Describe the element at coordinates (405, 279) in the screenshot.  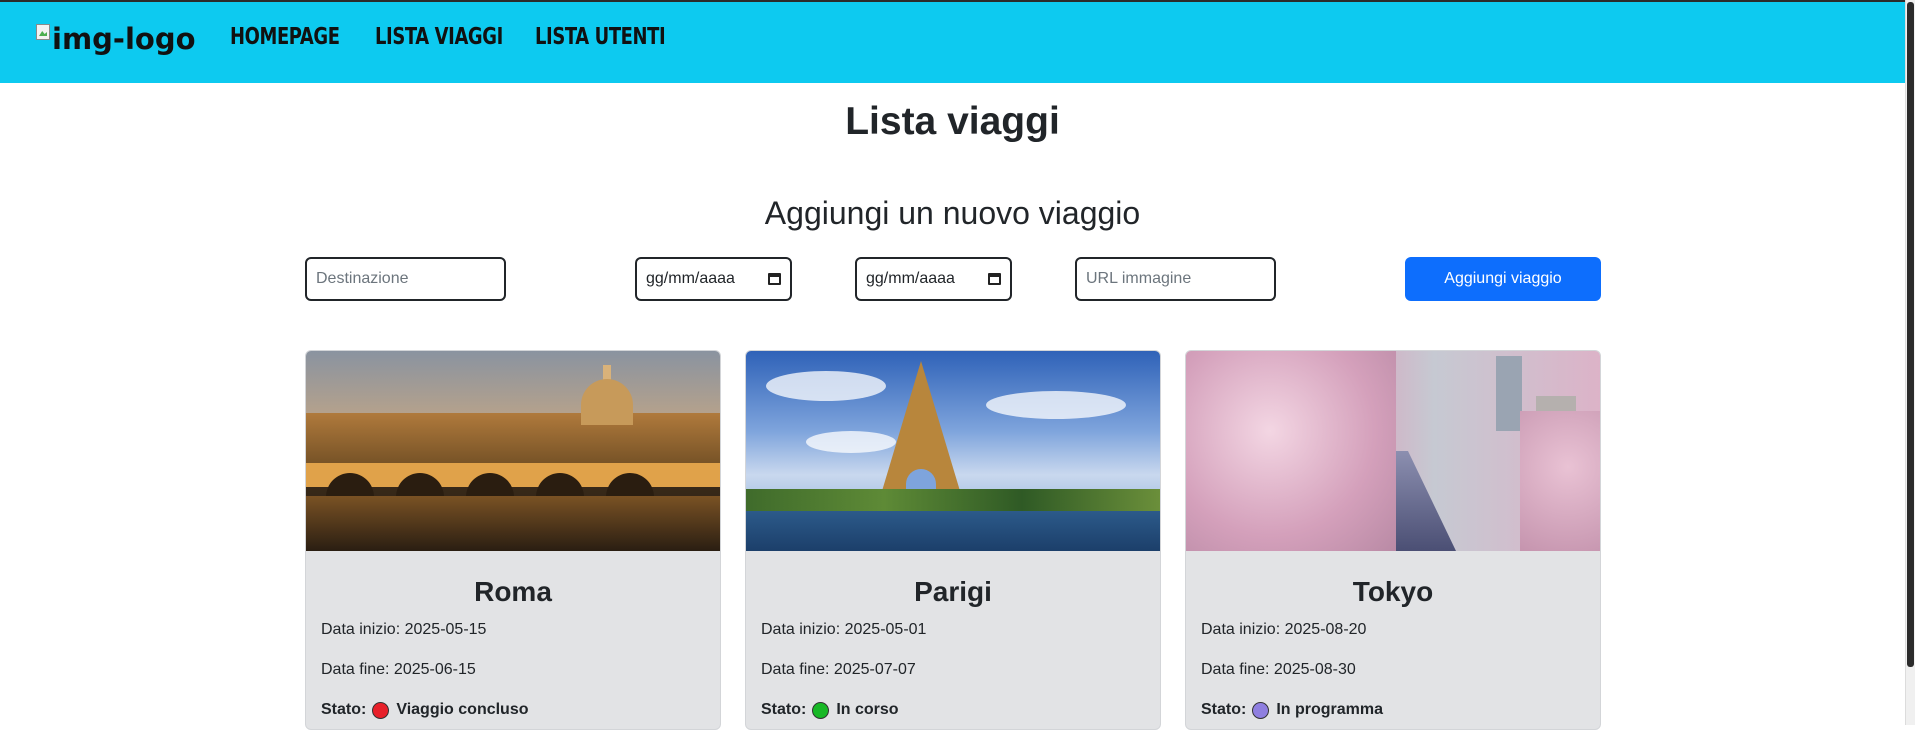
I see `destination-input: Destinazione` at that location.